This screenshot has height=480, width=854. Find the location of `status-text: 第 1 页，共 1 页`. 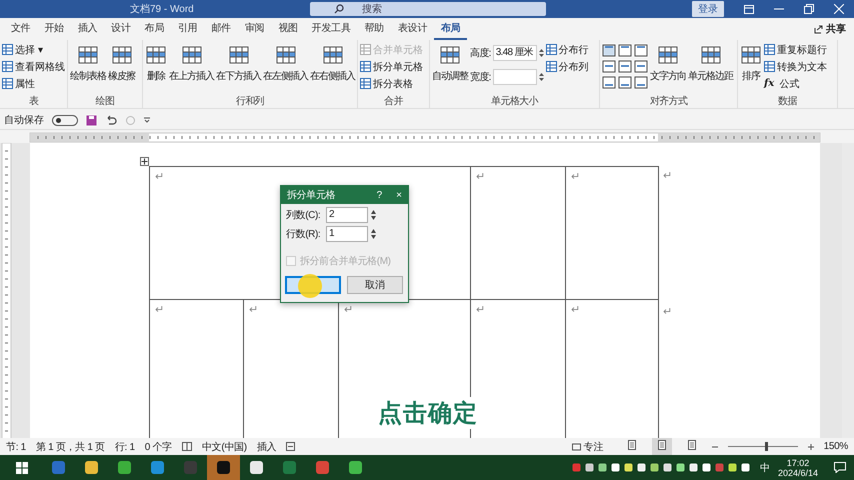

status-text: 第 1 页，共 1 页 is located at coordinates (70, 447).